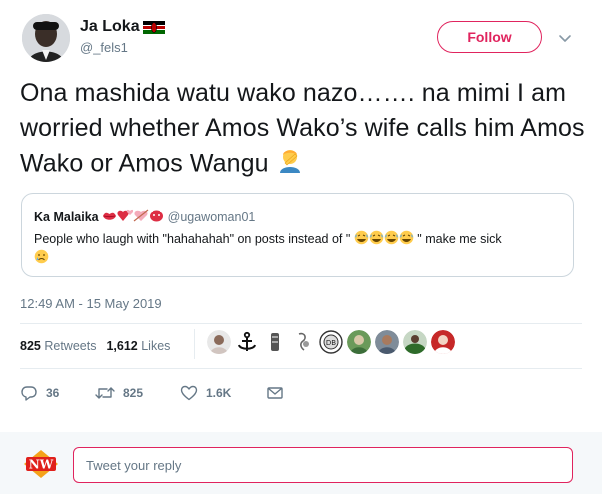  Describe the element at coordinates (219, 393) in the screenshot. I see `like-count: 1.6K` at that location.